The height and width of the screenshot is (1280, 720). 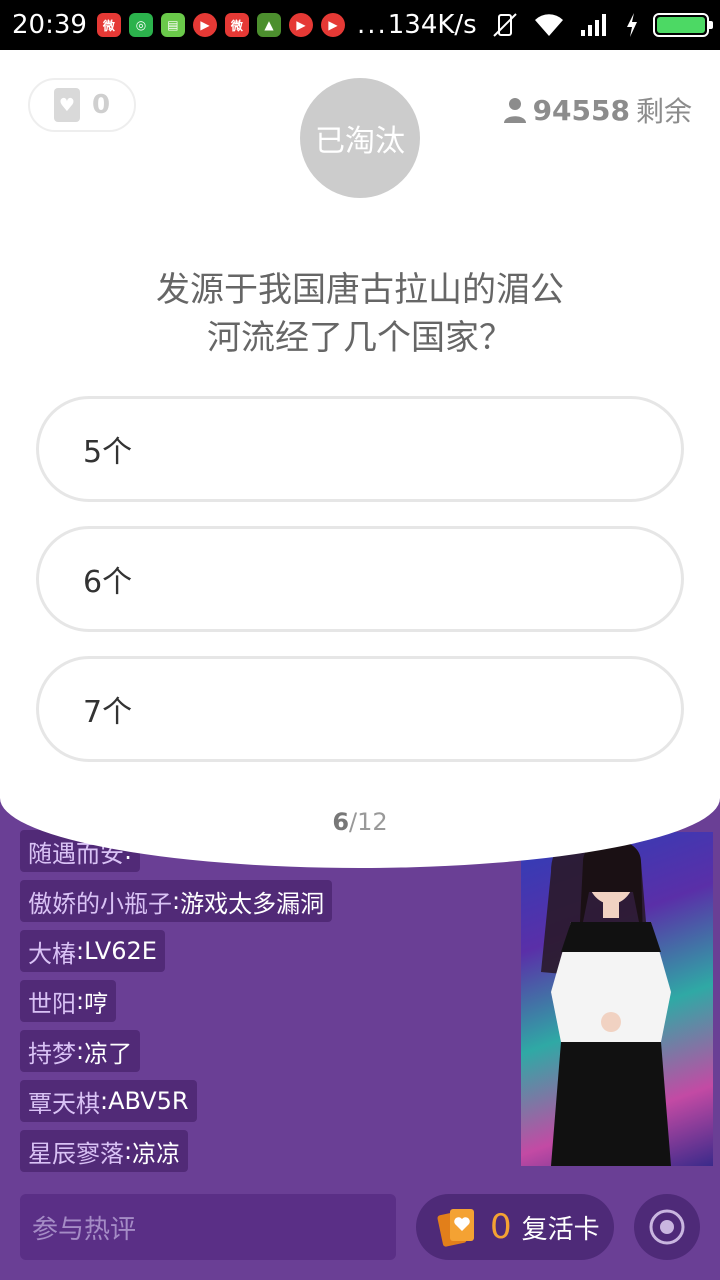 I want to click on question-line-1: 发源于我国唐古拉山的湄公, so click(x=360, y=290).